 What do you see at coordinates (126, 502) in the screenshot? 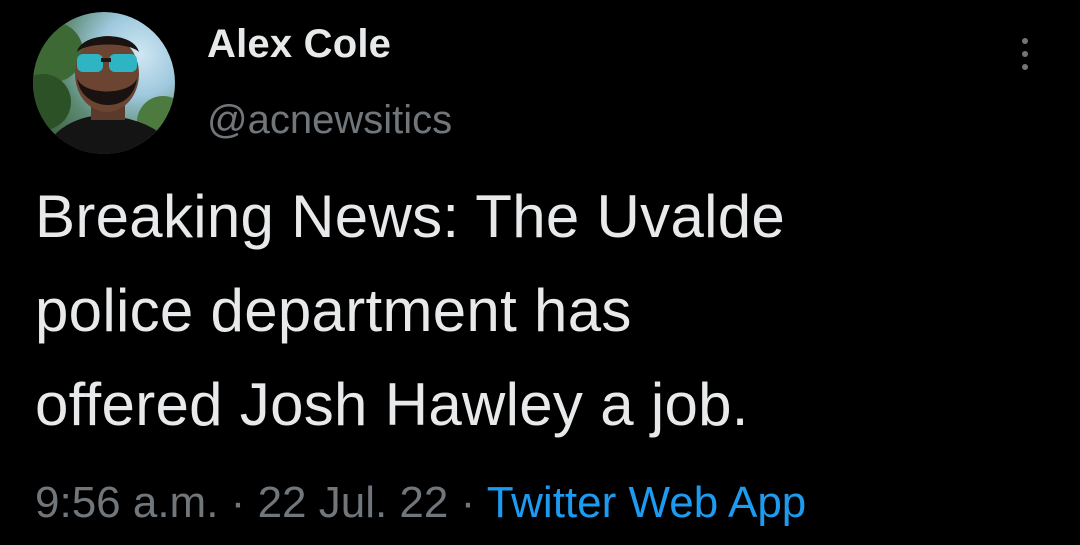
I see `tweet-time: 9:56 a.m.` at bounding box center [126, 502].